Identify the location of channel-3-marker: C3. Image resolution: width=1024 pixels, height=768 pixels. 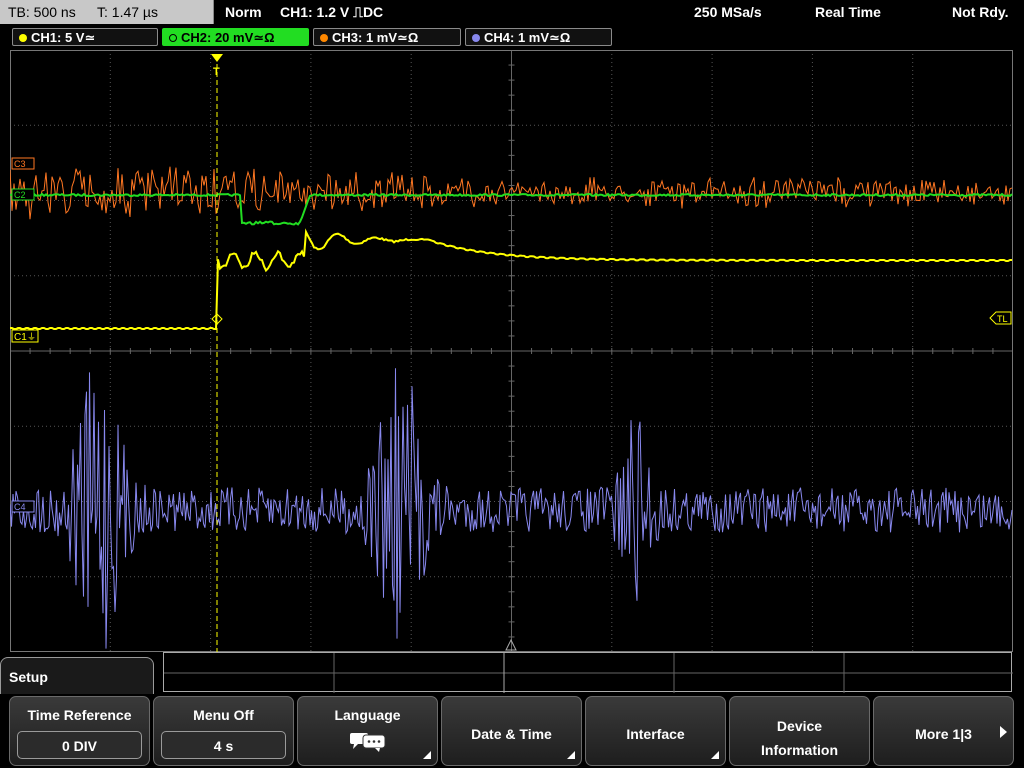
(23, 163).